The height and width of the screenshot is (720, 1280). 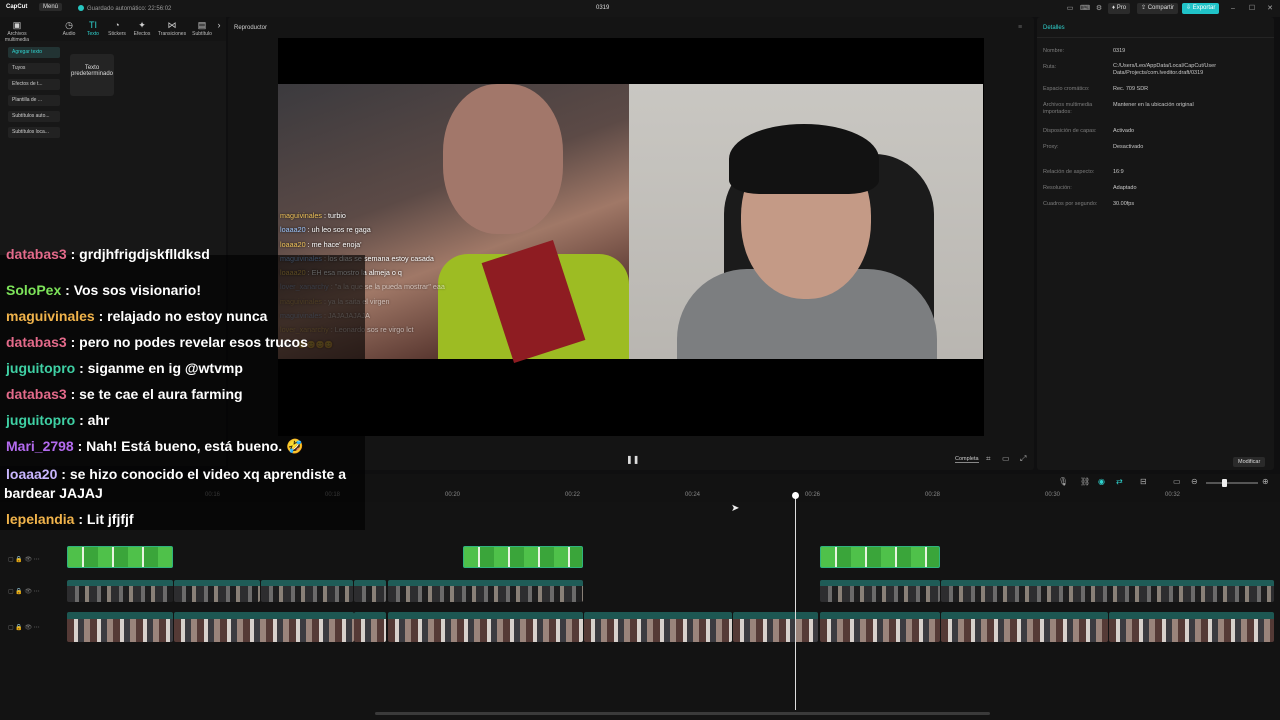 I want to click on tool-effects: ✦ Efectos, so click(x=142, y=30).